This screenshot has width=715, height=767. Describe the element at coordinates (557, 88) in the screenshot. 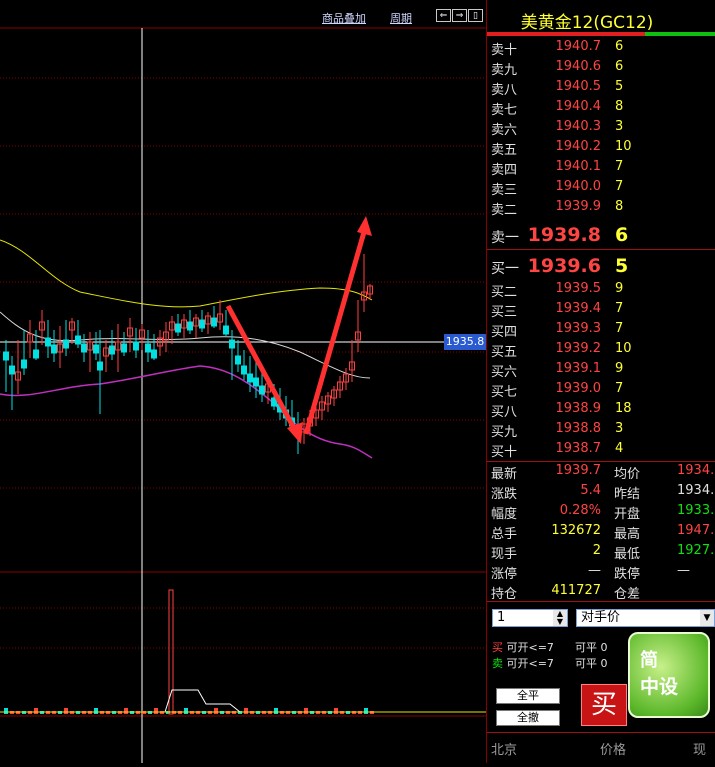

I see `ask-level: 卖八 1940.5 5` at that location.